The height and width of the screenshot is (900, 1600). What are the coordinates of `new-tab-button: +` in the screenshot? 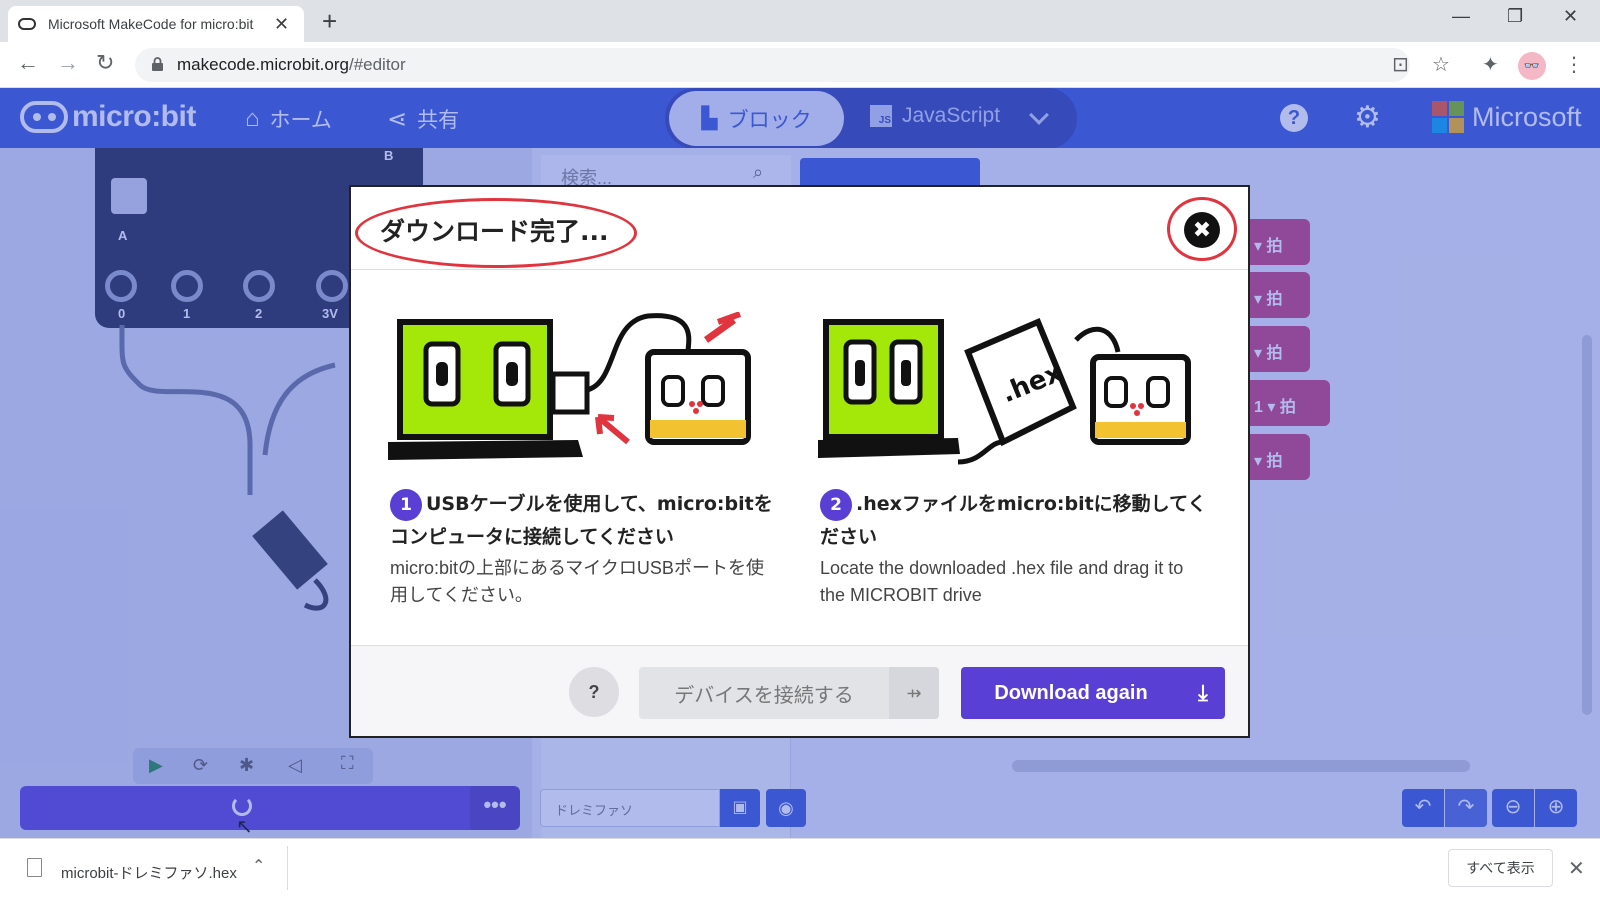 It's located at (329, 21).